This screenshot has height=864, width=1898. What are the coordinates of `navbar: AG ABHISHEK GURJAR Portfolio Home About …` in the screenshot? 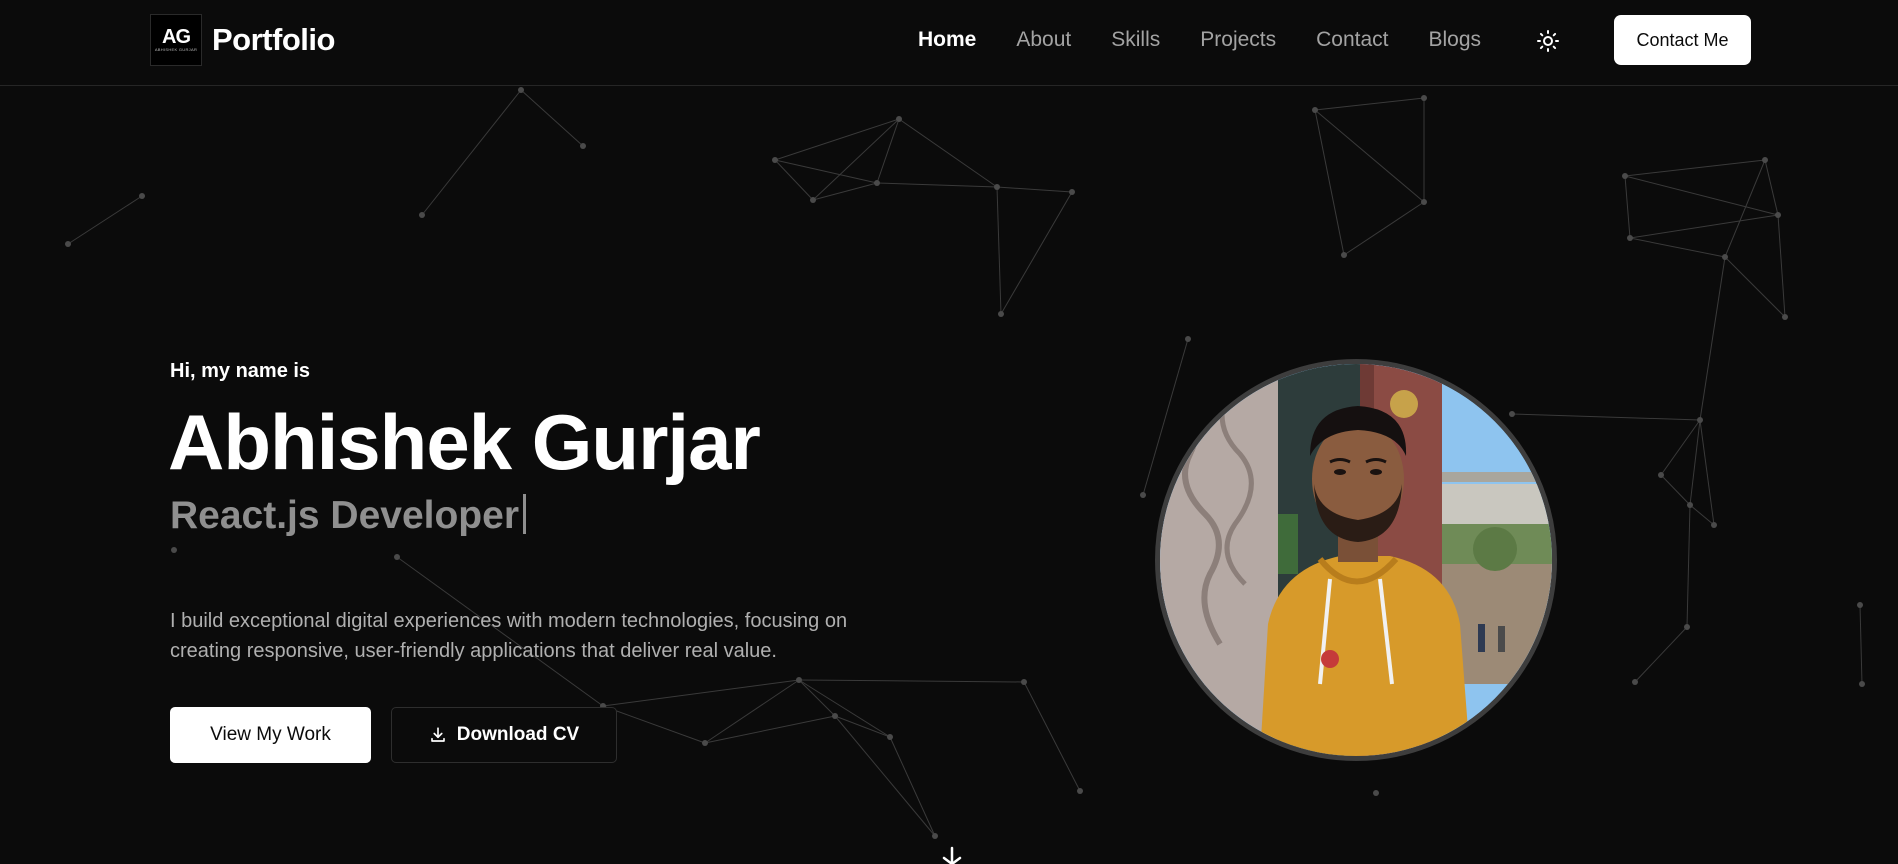 It's located at (949, 43).